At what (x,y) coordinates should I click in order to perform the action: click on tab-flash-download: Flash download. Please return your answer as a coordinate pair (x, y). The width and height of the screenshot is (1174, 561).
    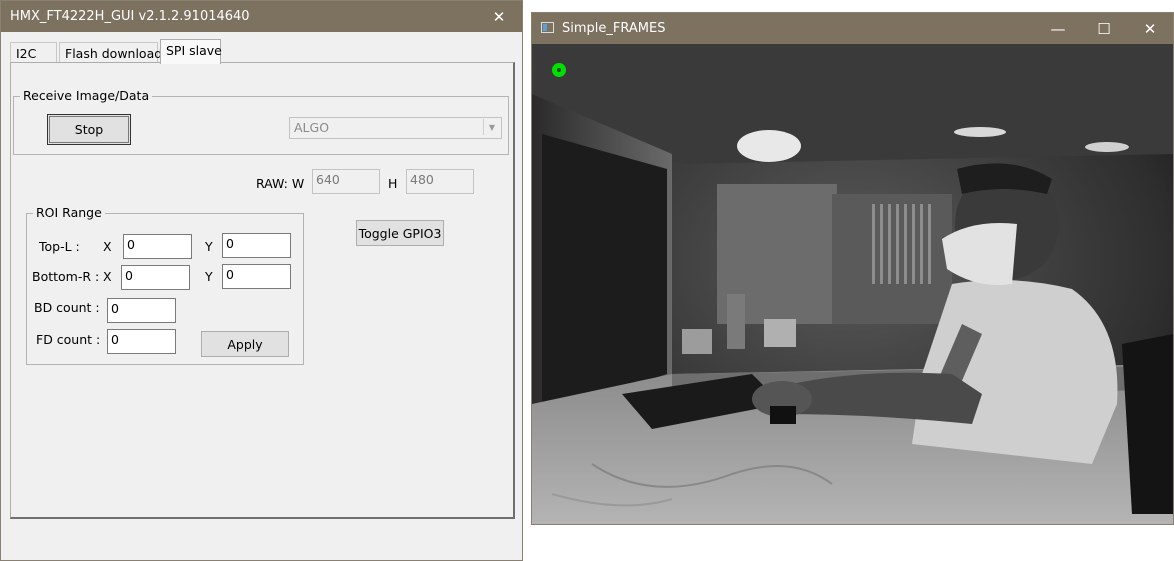
    Looking at the image, I should click on (110, 52).